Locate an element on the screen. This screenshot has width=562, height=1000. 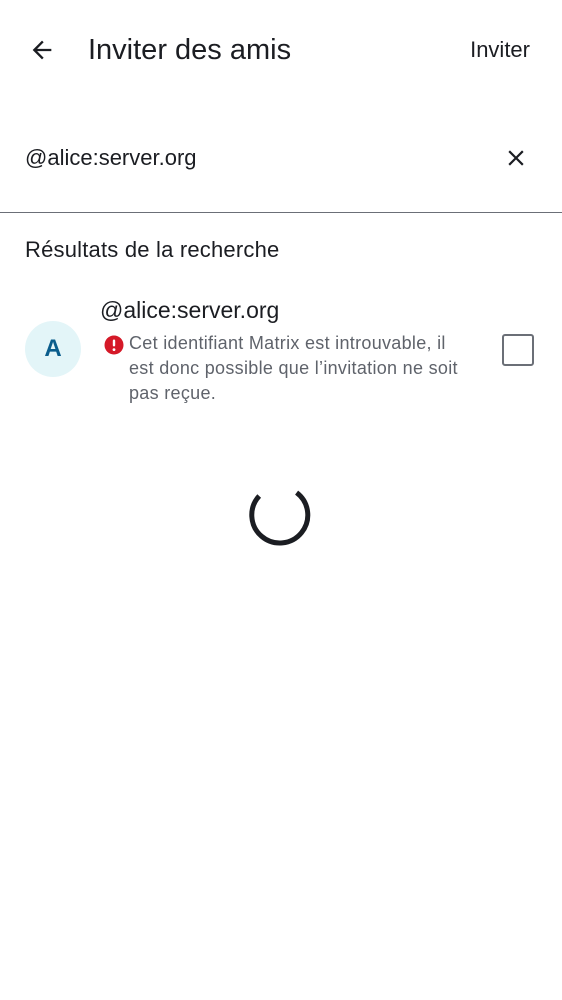
clear-search-button is located at coordinates (516, 158).